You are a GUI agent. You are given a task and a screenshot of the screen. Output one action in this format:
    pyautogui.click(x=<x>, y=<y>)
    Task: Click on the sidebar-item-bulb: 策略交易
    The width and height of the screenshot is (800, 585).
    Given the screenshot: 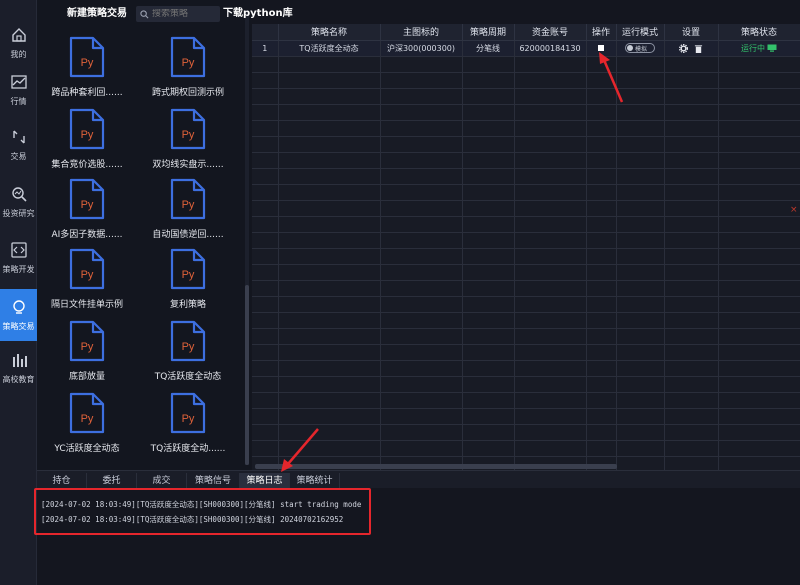 What is the action you would take?
    pyautogui.click(x=18, y=315)
    